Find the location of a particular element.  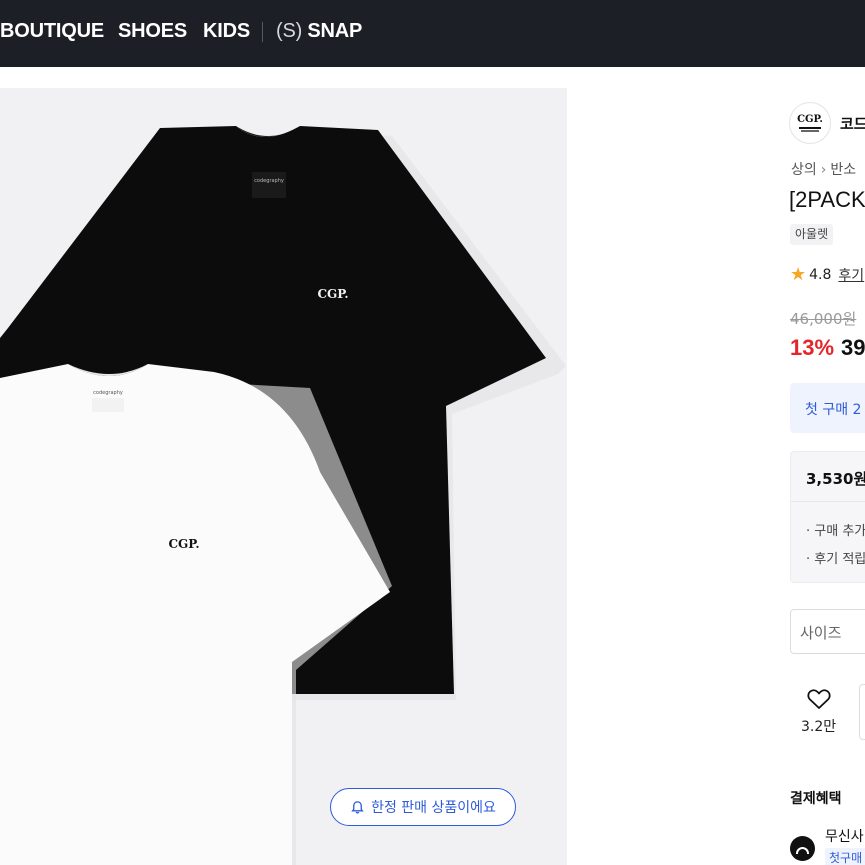

product-title: [2PACK is located at coordinates (827, 199).